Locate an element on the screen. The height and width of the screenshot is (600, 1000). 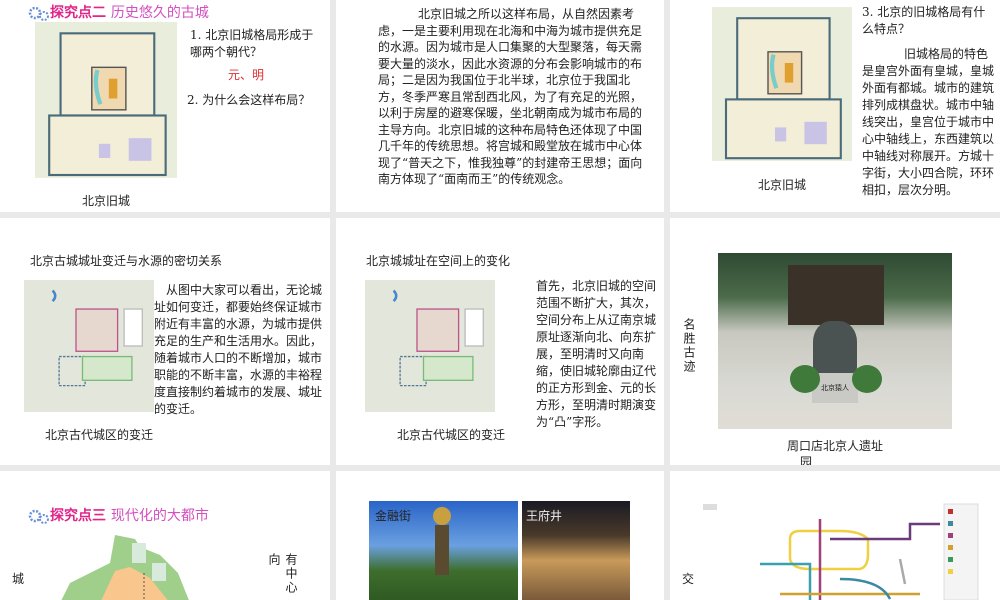
slide-7: 探究点三 现代化的大都市 城 有中心向 is located at coordinates (165, 535).